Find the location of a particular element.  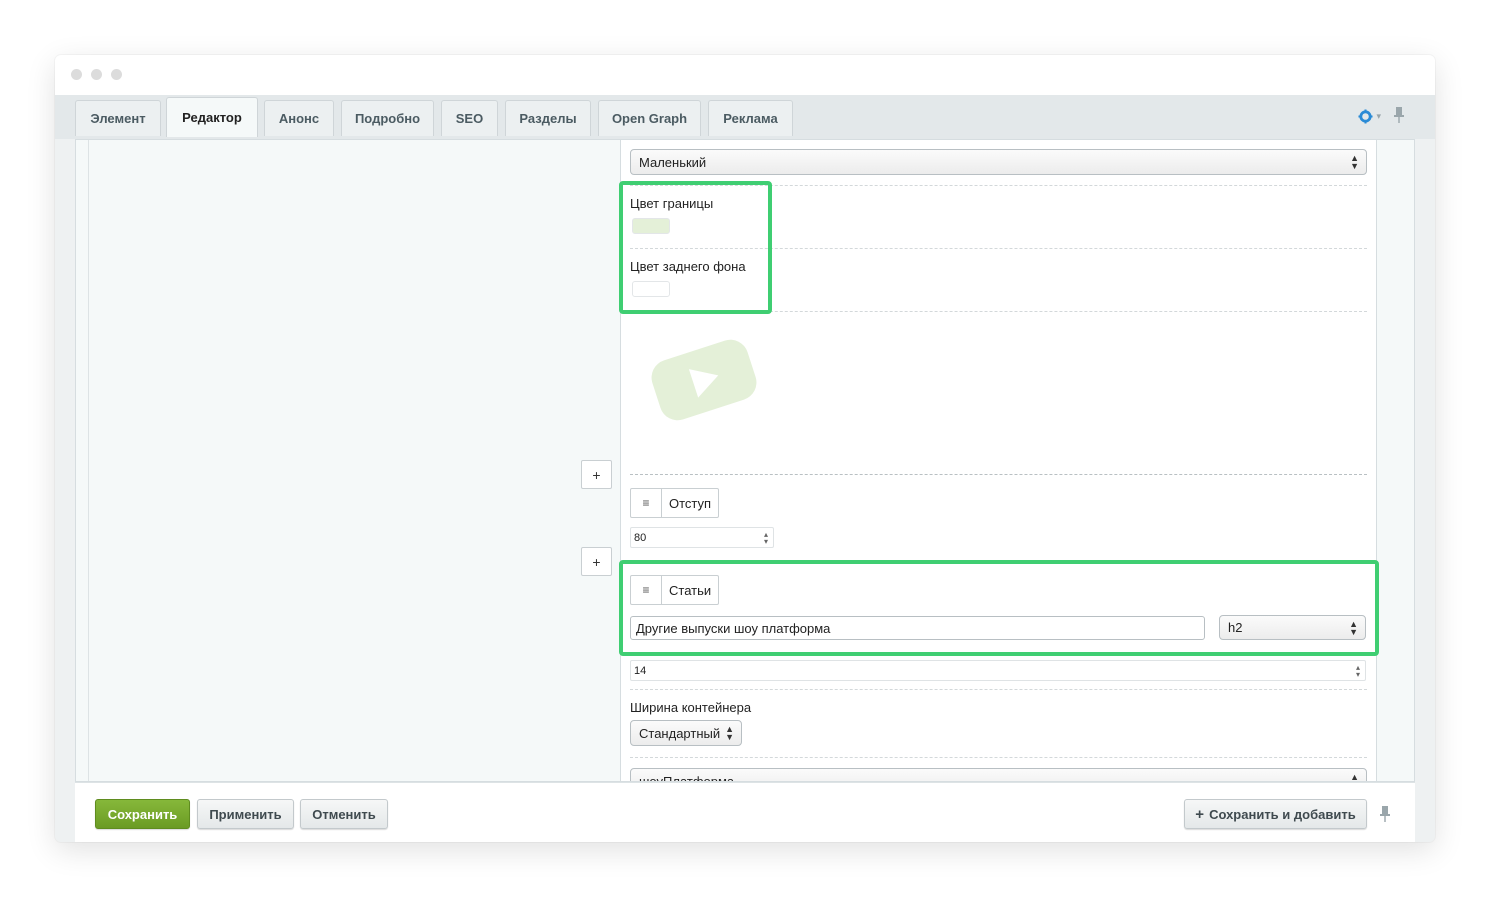

chevron-down-icon: ▾ is located at coordinates (1378, 115).